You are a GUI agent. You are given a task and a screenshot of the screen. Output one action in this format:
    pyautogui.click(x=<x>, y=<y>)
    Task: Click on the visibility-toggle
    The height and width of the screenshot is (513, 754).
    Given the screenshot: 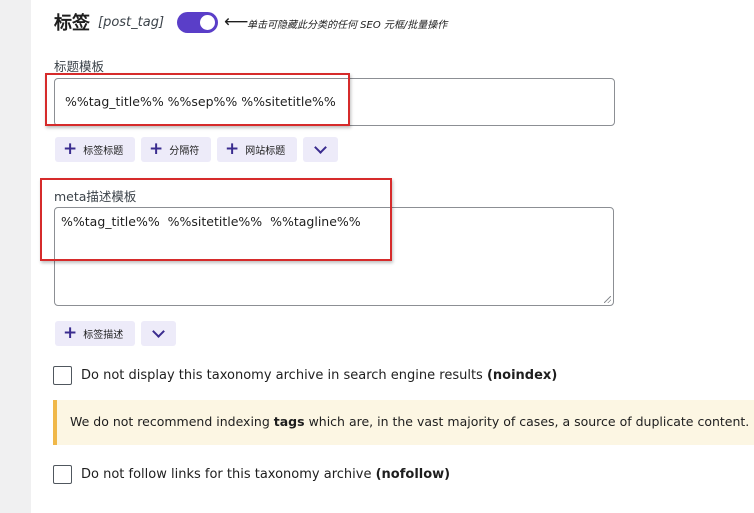 What is the action you would take?
    pyautogui.click(x=197, y=22)
    